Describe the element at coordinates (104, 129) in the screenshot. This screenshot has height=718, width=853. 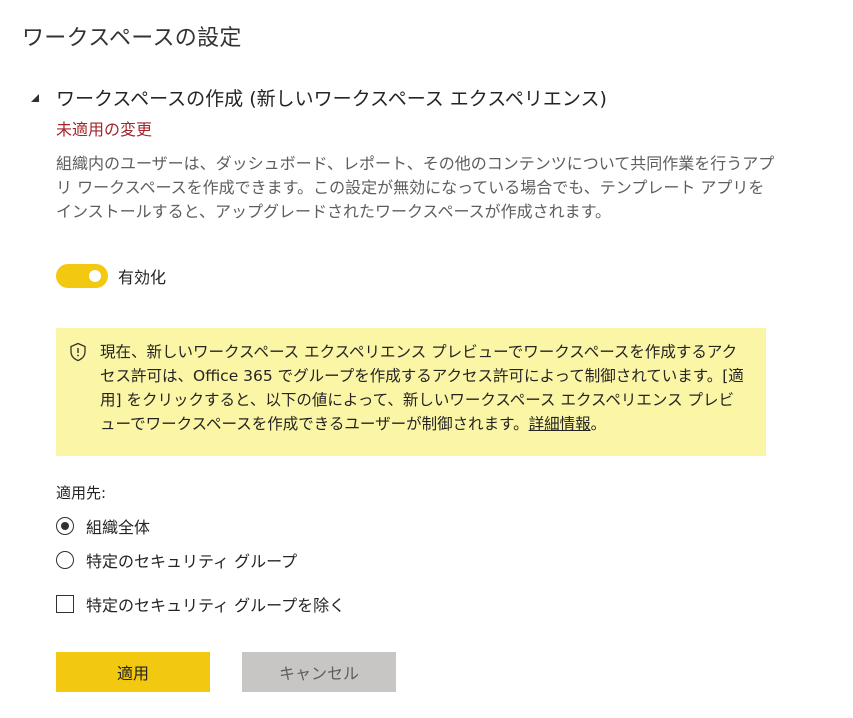
I see `unapplied-changes-status: 未適用の変更` at that location.